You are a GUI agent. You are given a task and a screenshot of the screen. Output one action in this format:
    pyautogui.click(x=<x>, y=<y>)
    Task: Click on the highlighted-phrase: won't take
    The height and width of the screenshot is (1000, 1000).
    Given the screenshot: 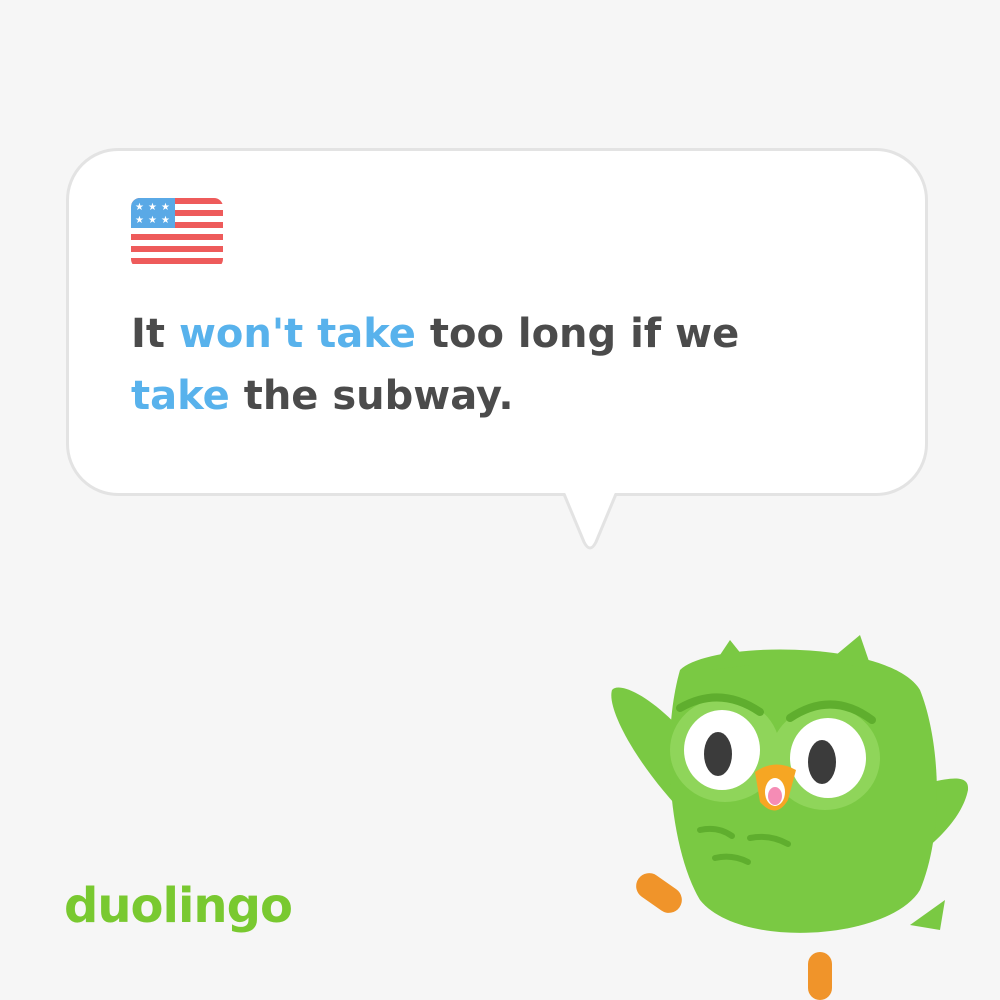 What is the action you would take?
    pyautogui.click(x=297, y=334)
    